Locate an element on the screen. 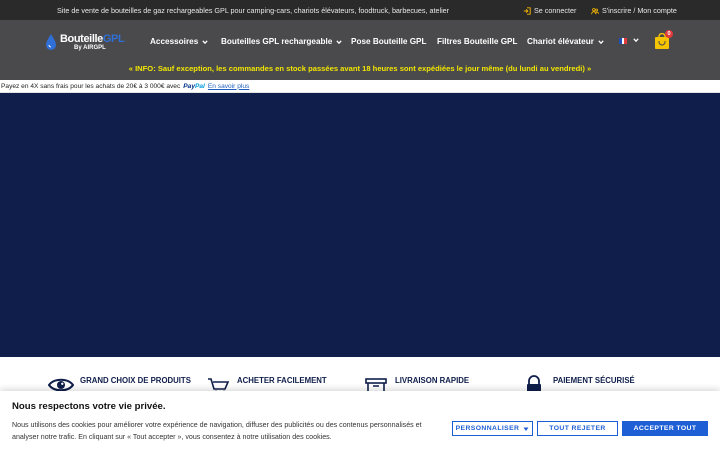 The image size is (720, 450). logo-wordmark: BouteilleGPL is located at coordinates (92, 38).